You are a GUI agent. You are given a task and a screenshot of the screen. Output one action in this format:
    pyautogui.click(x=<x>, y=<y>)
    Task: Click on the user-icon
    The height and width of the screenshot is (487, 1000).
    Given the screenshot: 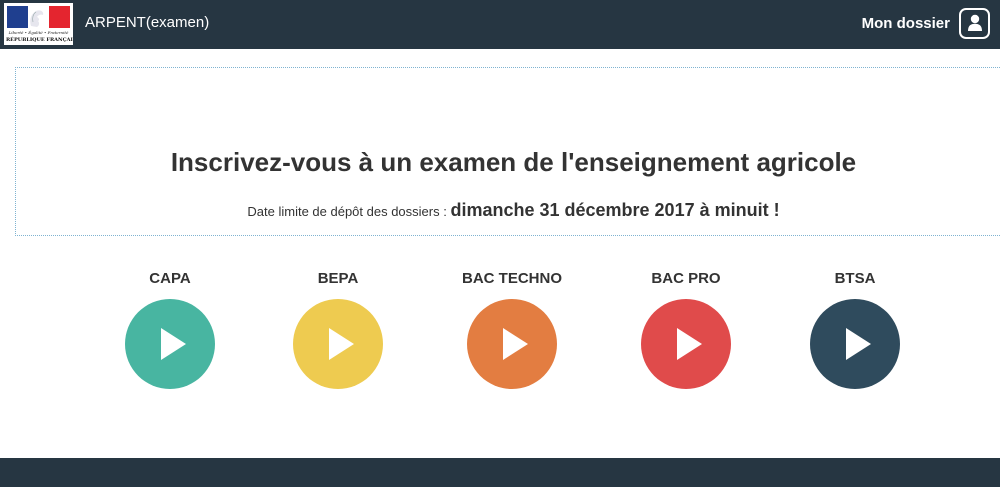 What is the action you would take?
    pyautogui.click(x=974, y=23)
    